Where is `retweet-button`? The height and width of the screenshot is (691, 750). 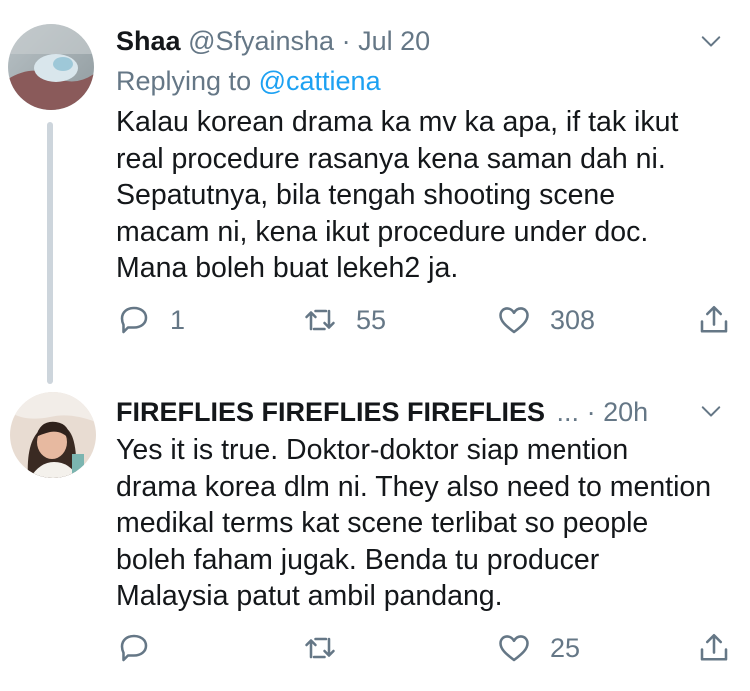 retweet-button is located at coordinates (329, 648).